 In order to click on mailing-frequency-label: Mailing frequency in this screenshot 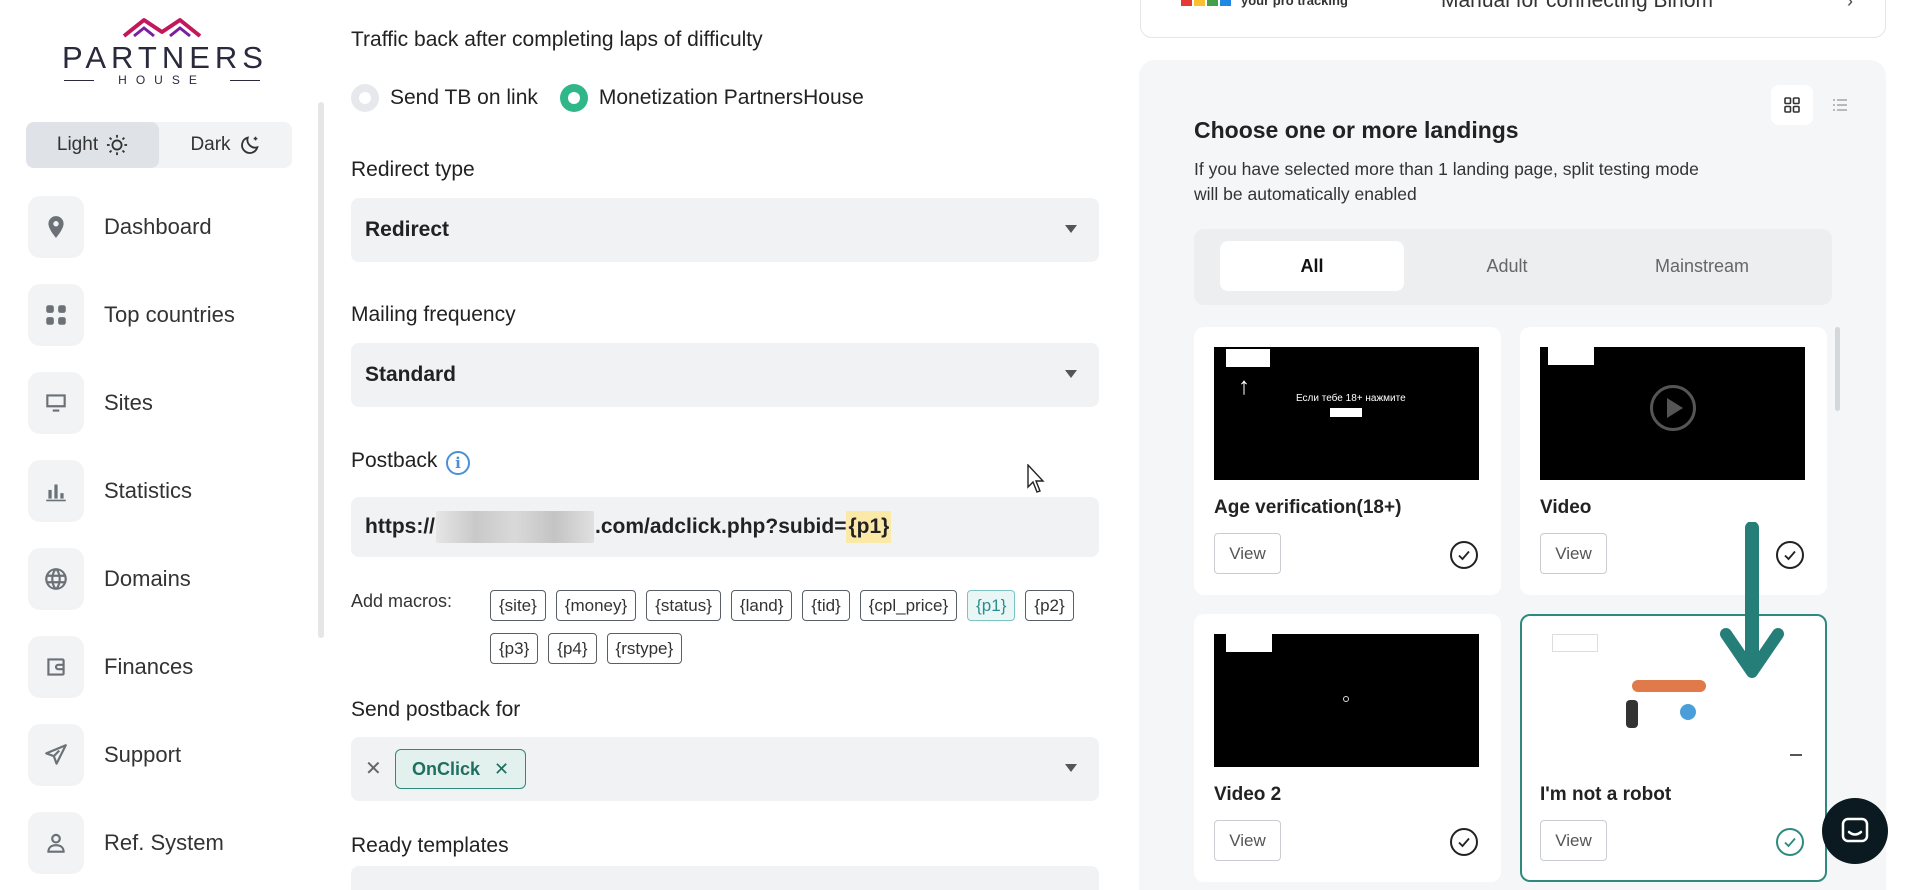, I will do `click(433, 314)`.